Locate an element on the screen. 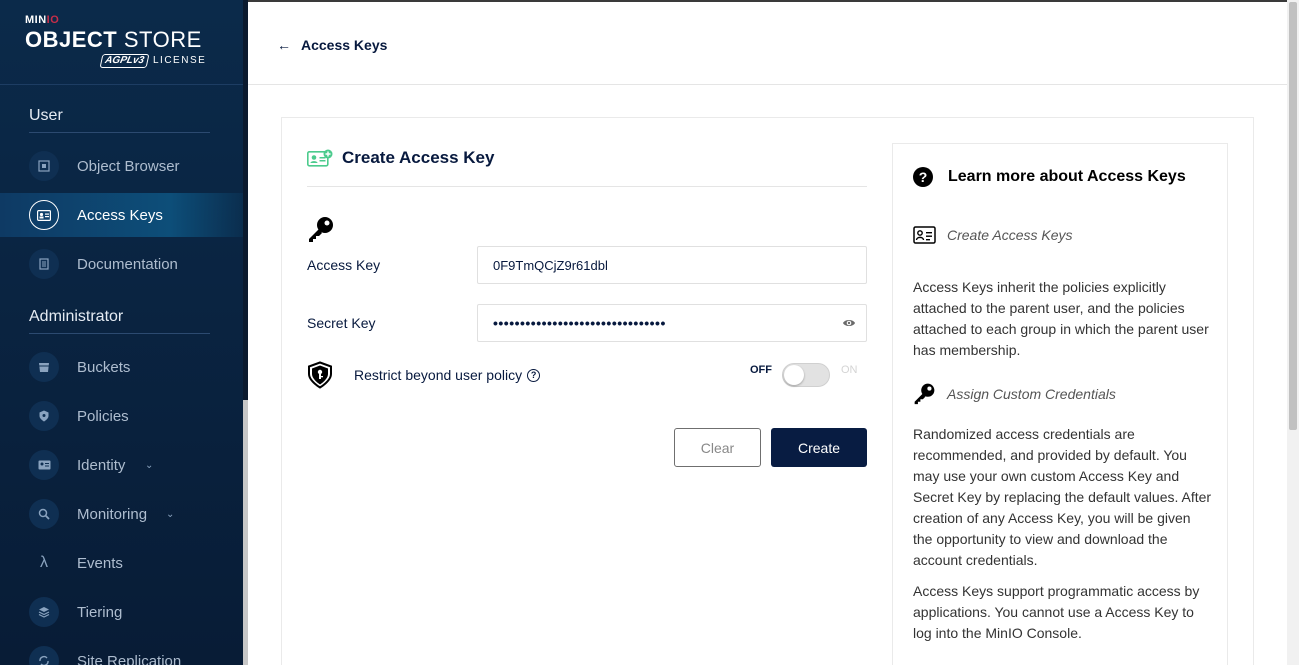  help-create-heading: Create Access Keys is located at coordinates (993, 235).